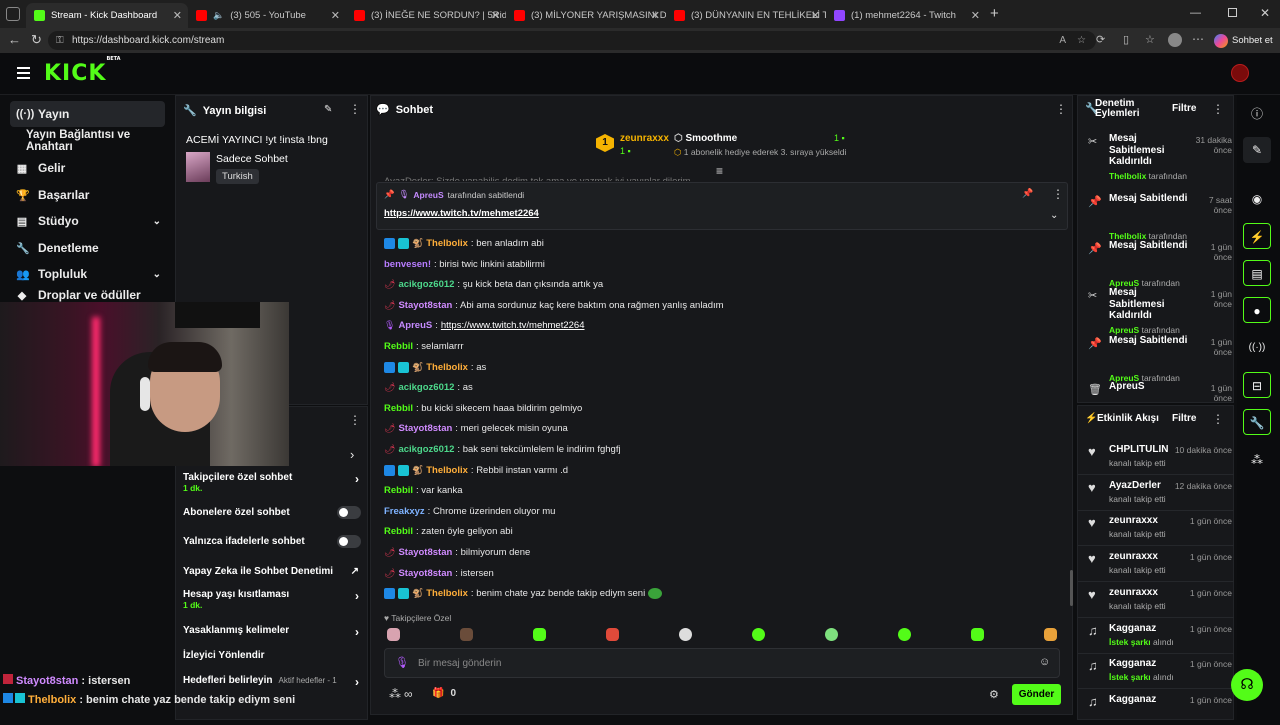  Describe the element at coordinates (87, 295) in the screenshot. I see `nav-item-droplar: ◆ Droplar ve ödüller` at that location.